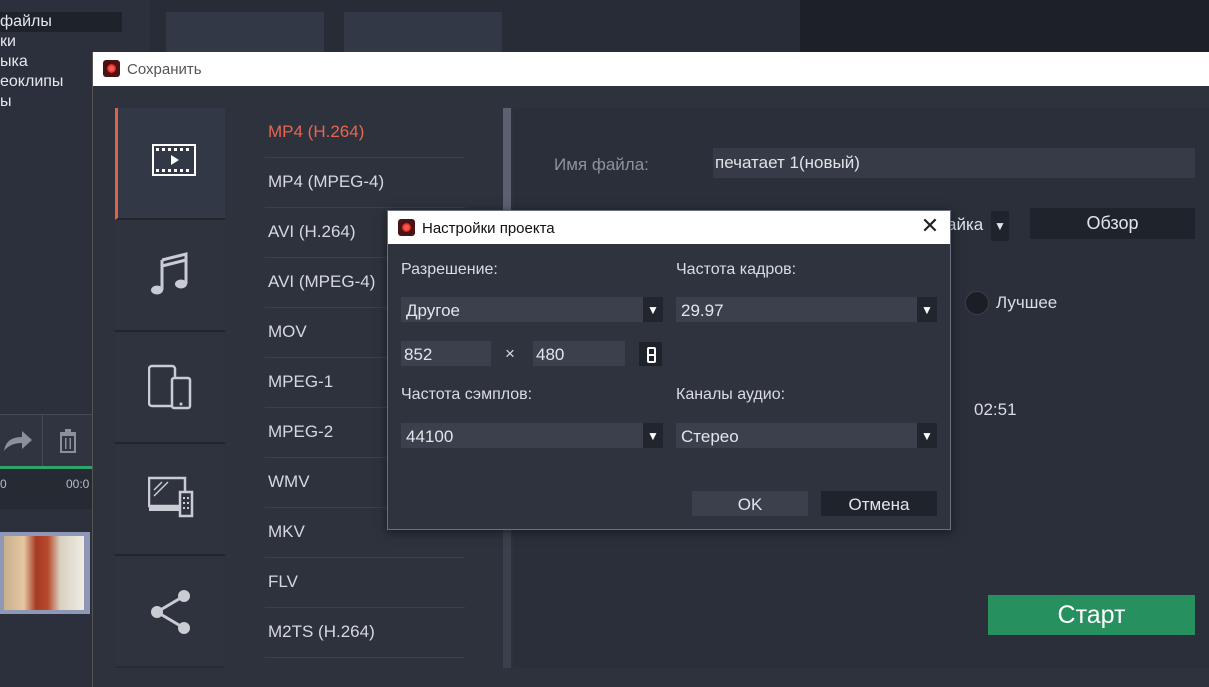  Describe the element at coordinates (78, 484) in the screenshot. I see `timeline-tick: 00:0` at that location.